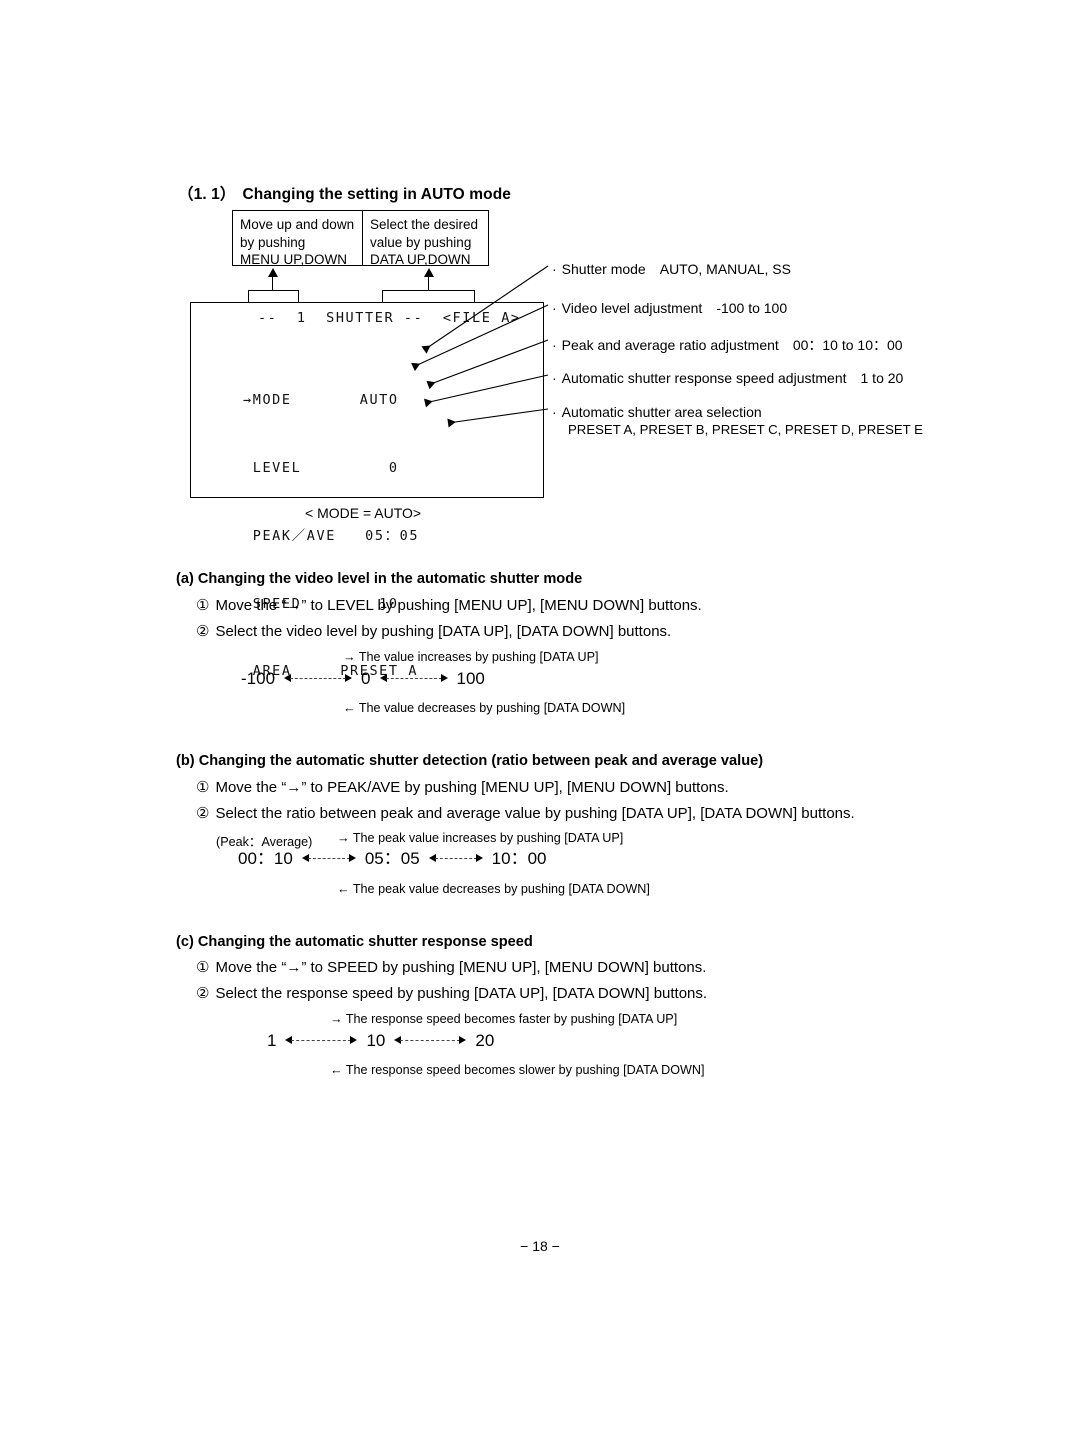 The width and height of the screenshot is (1080, 1436). I want to click on callout-menu-arrowhead-icon, so click(273, 272).